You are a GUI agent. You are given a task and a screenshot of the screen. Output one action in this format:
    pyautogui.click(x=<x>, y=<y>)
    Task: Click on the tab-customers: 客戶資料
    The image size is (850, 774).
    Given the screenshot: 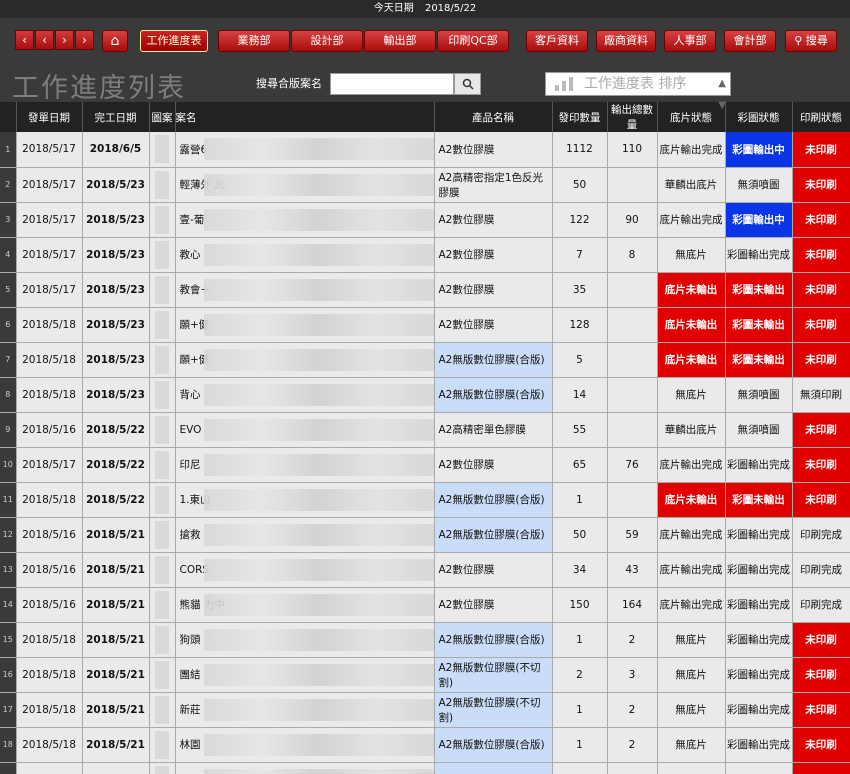 What is the action you would take?
    pyautogui.click(x=557, y=41)
    